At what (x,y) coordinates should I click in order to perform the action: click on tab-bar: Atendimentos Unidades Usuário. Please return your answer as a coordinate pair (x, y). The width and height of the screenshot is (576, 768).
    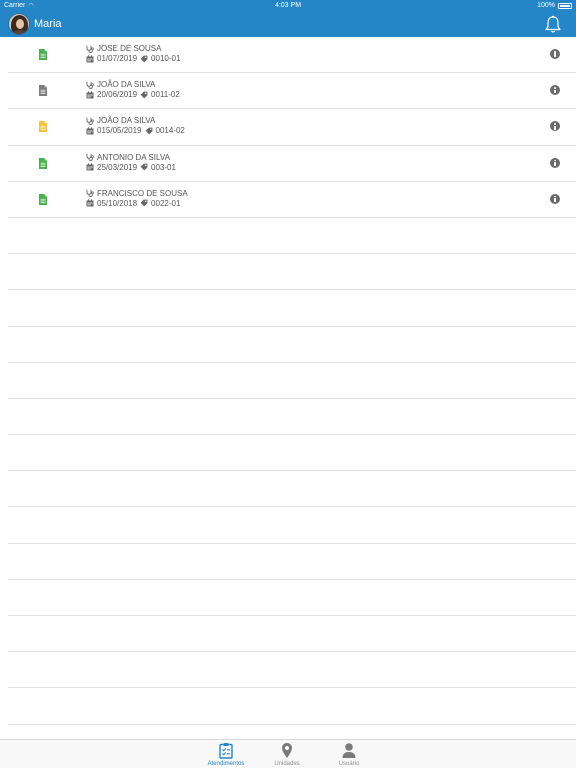
    Looking at the image, I should click on (288, 753).